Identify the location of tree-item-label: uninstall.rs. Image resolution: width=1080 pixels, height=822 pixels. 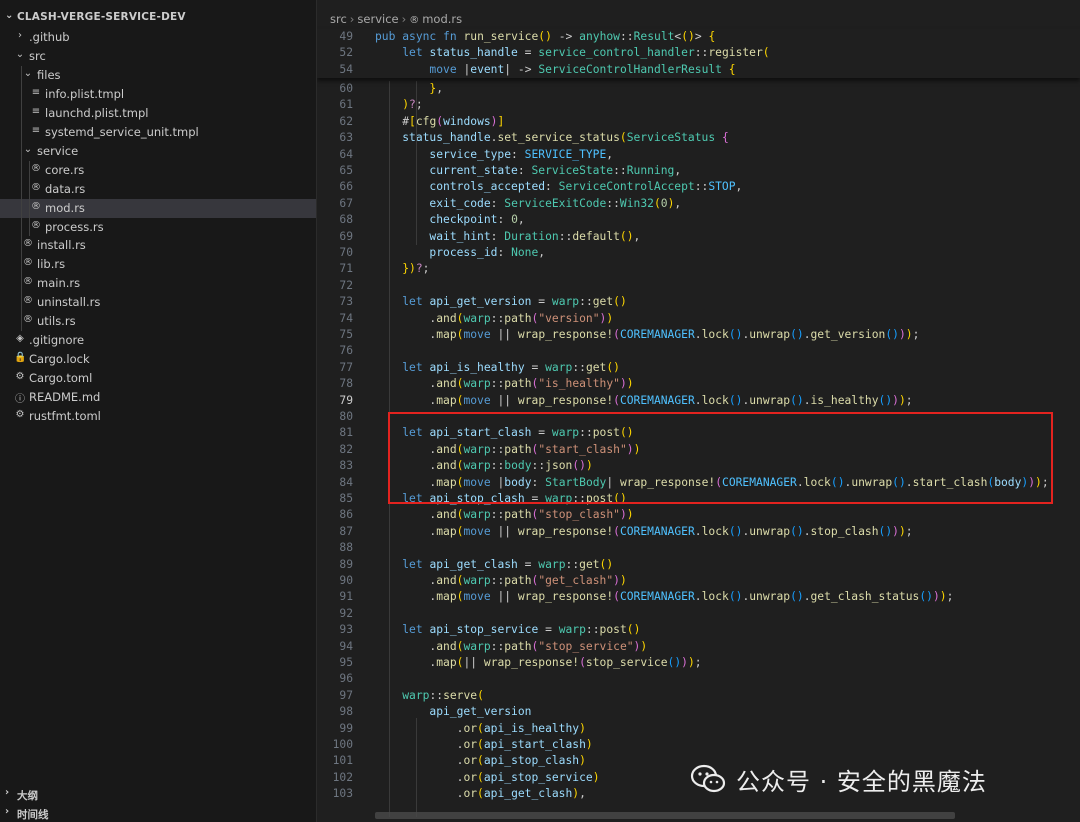
(69, 302).